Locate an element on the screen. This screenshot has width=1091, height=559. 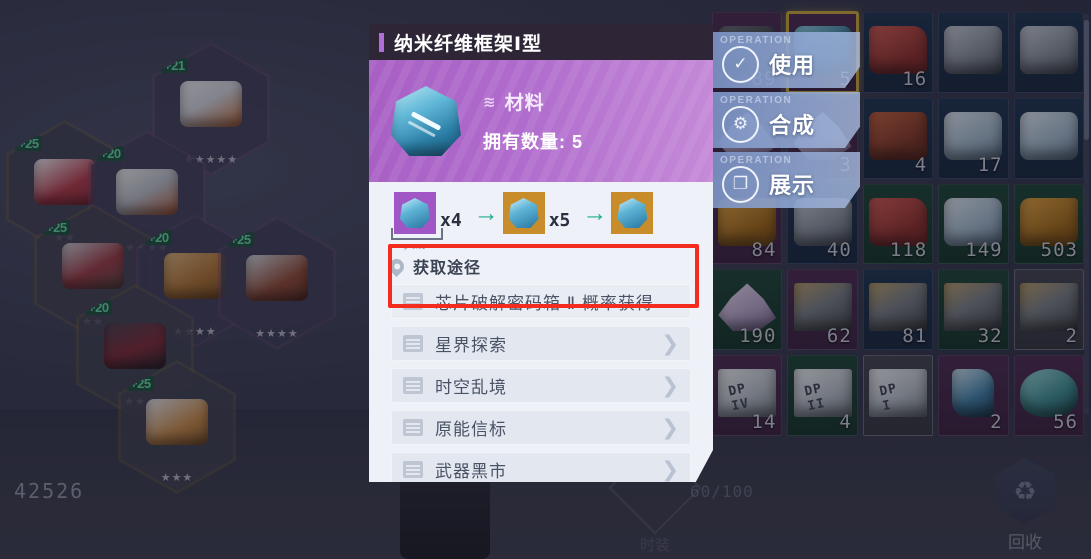
acquisition-item-rift: 时空乱境 ❯ is located at coordinates (541, 385).